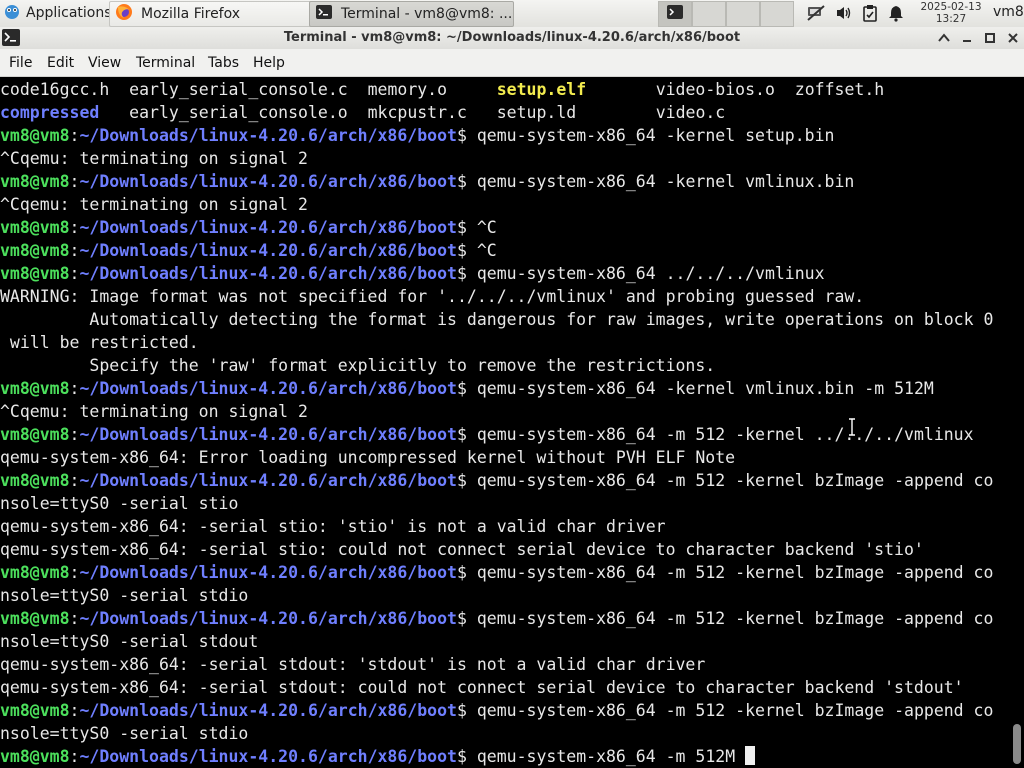  Describe the element at coordinates (611, 756) in the screenshot. I see `command-text: qemu-system-x86_64 -m 512M` at that location.